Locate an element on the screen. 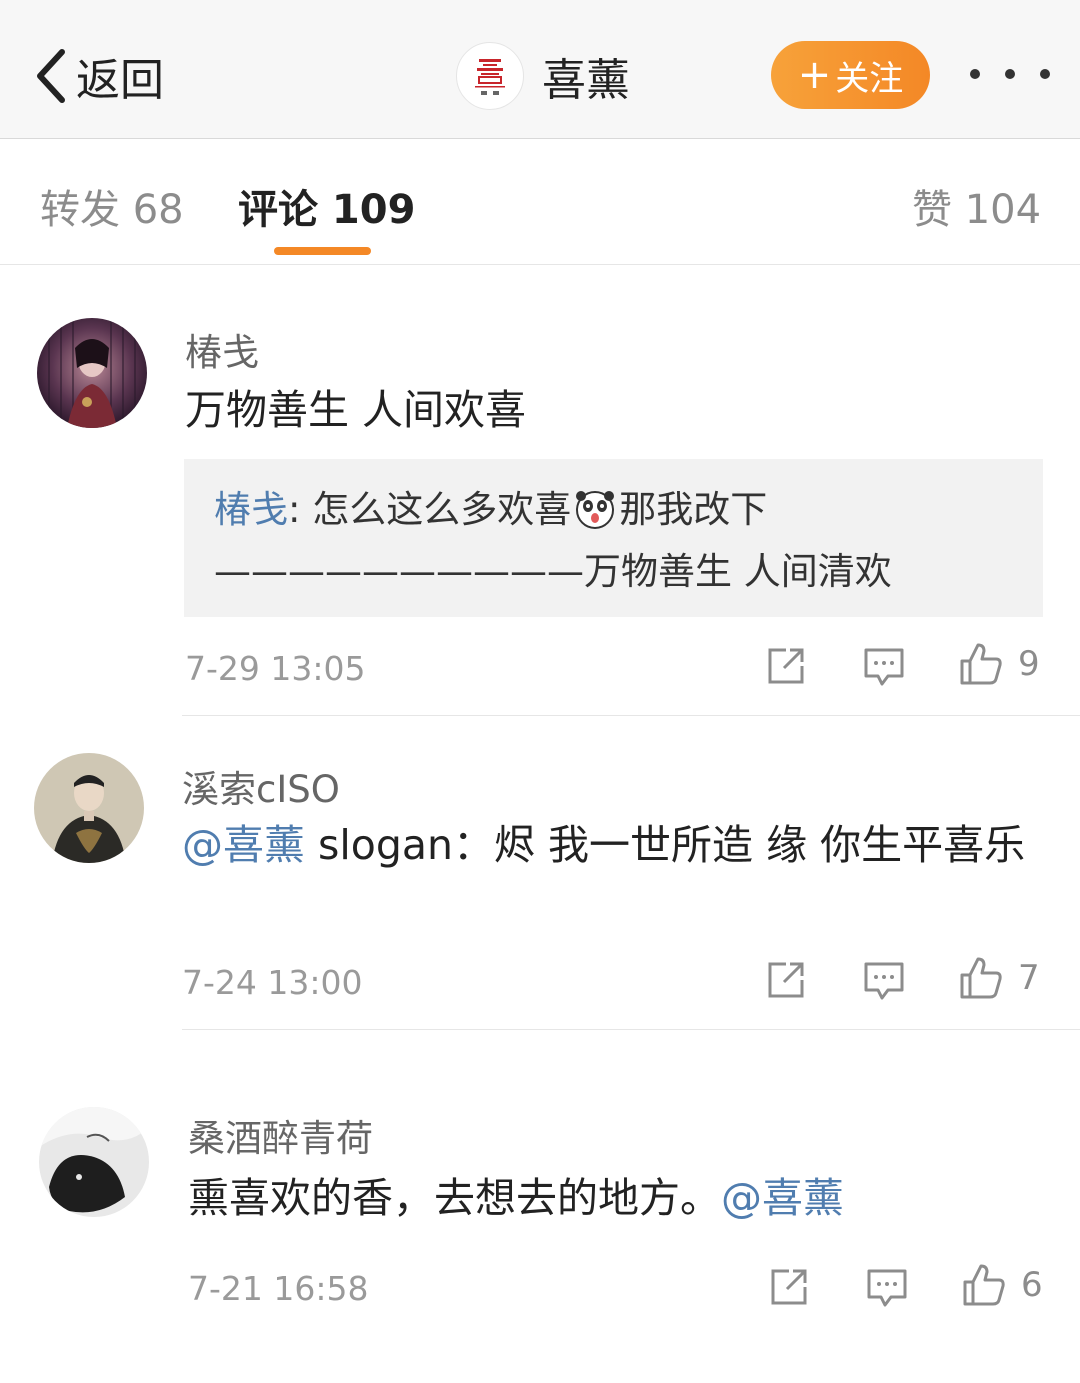  tab-bar: 转发 68 评论 109 赞 104 is located at coordinates (540, 202).